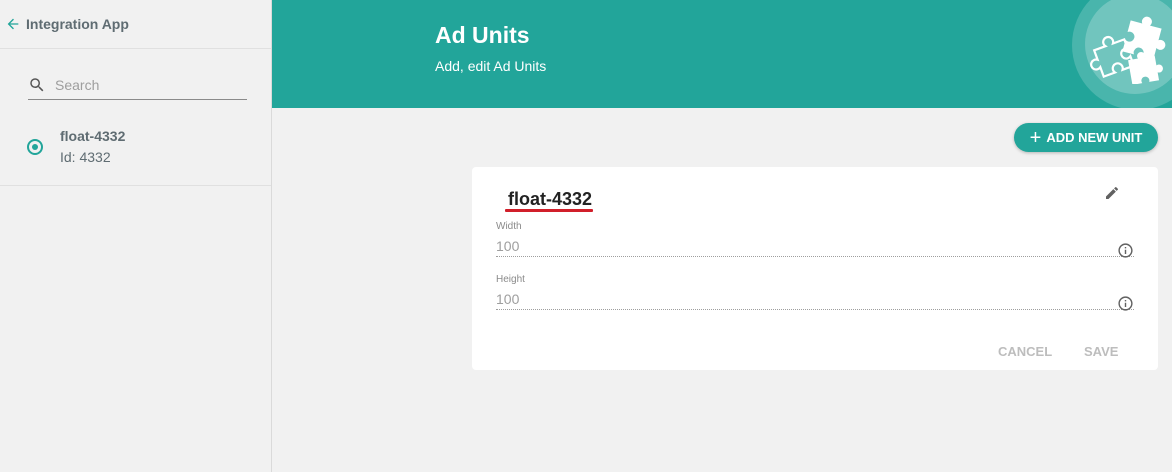  I want to click on search-icon, so click(37, 84).